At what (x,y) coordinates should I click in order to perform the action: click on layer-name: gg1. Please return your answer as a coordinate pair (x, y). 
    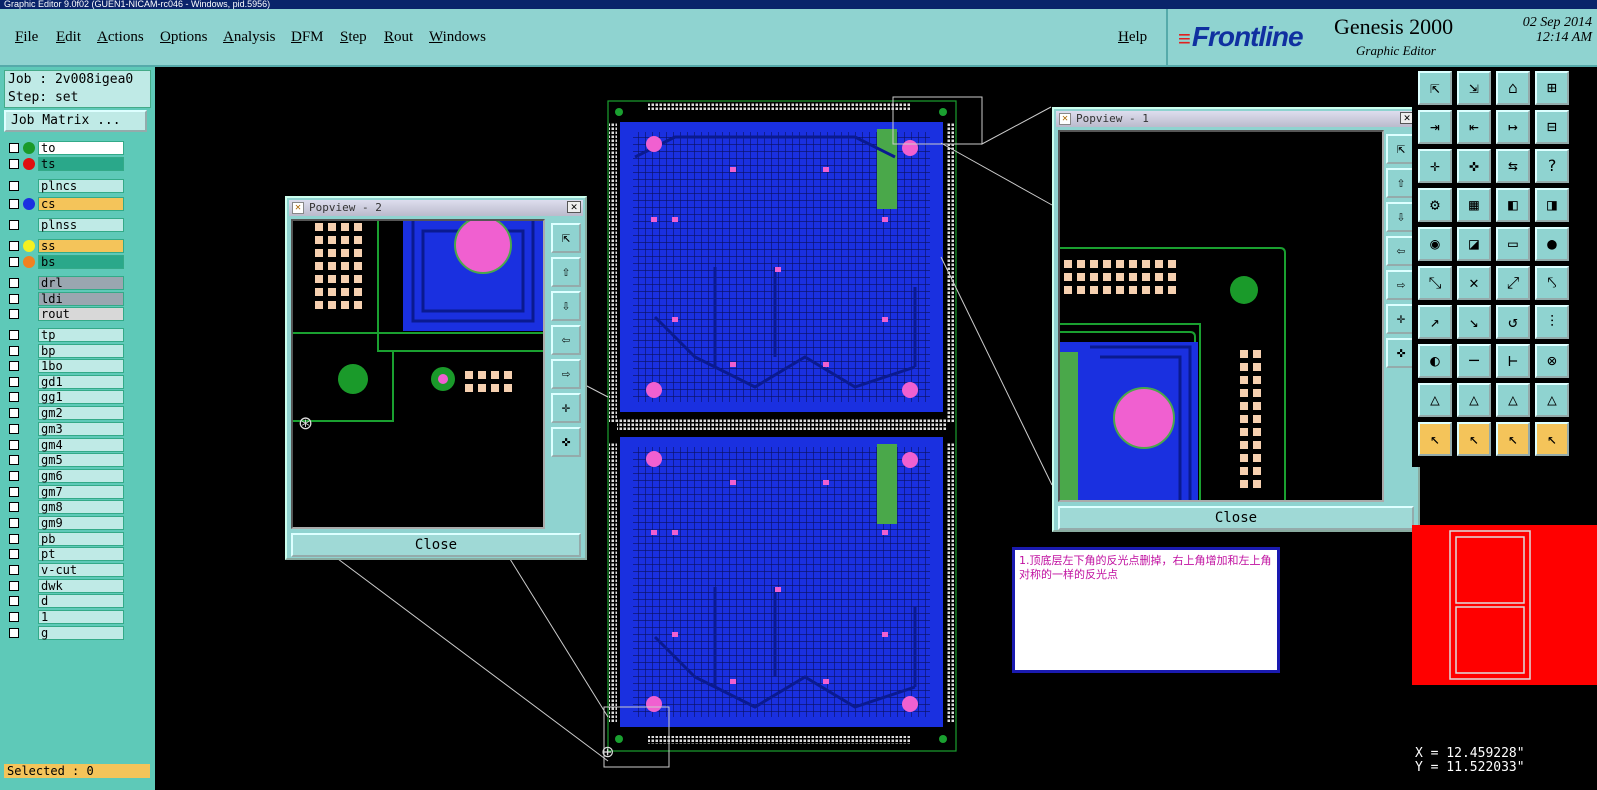
    Looking at the image, I should click on (81, 397).